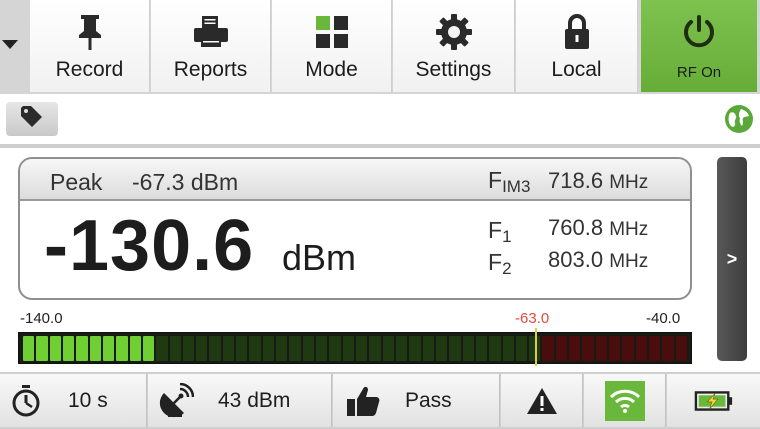 The image size is (760, 429). I want to click on wifi-icon, so click(624, 400).